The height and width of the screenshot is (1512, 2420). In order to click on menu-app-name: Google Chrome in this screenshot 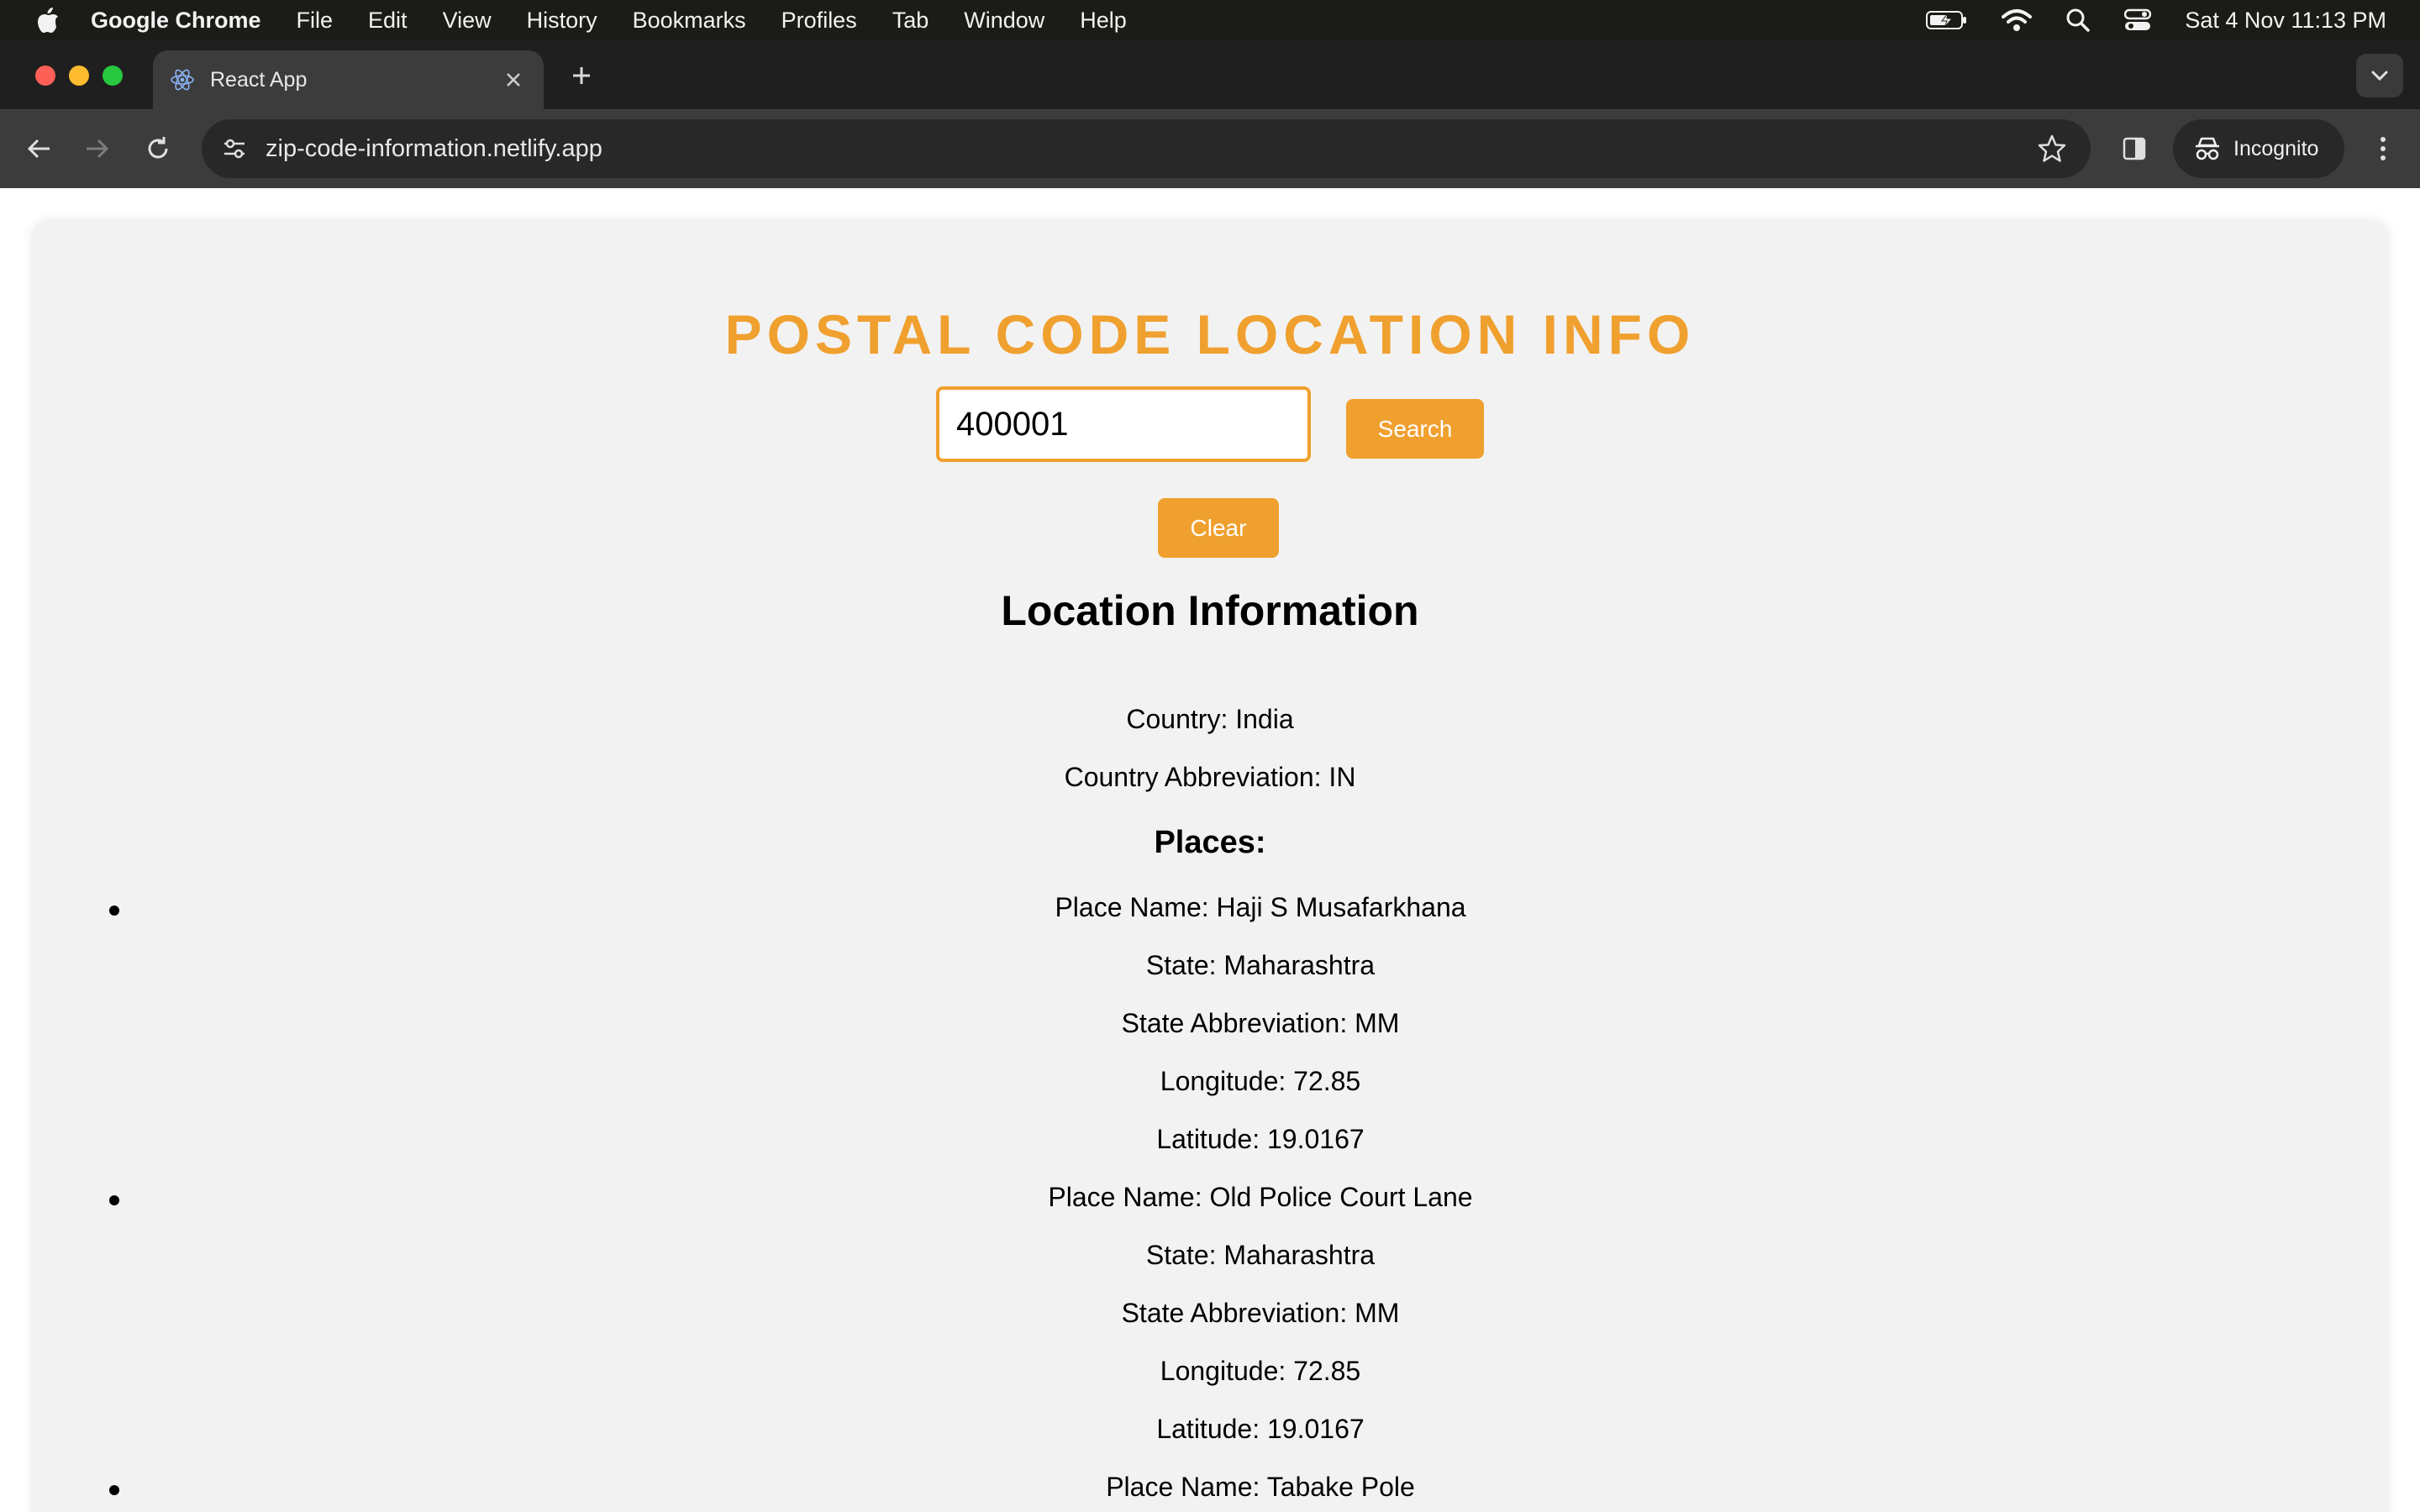, I will do `click(176, 21)`.